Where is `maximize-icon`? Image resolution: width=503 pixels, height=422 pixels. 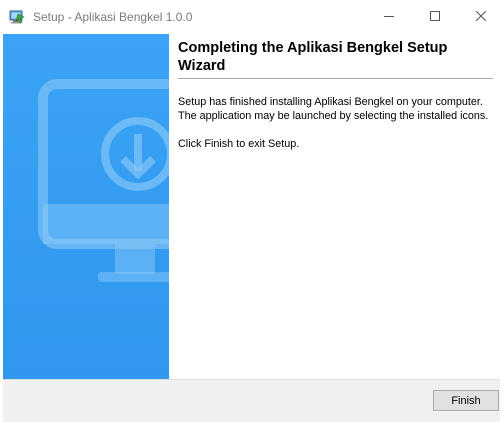
maximize-icon is located at coordinates (435, 17).